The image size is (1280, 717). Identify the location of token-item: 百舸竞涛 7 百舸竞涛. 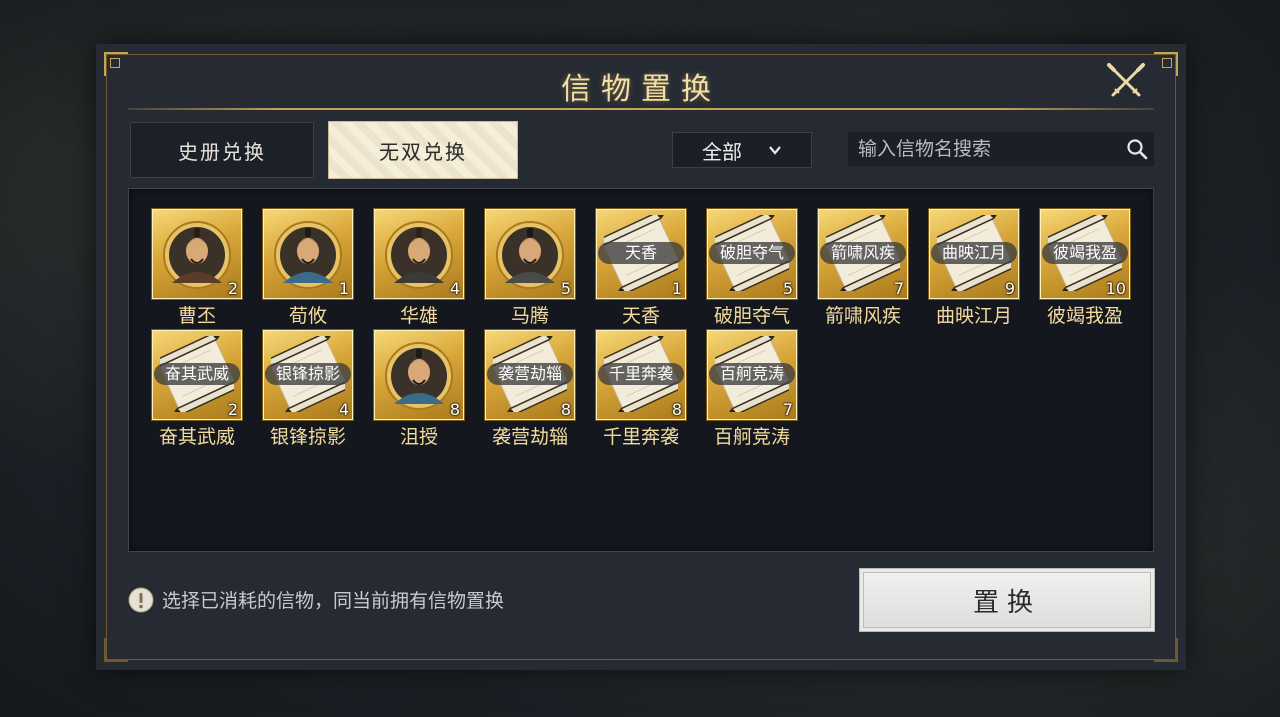
(752, 389).